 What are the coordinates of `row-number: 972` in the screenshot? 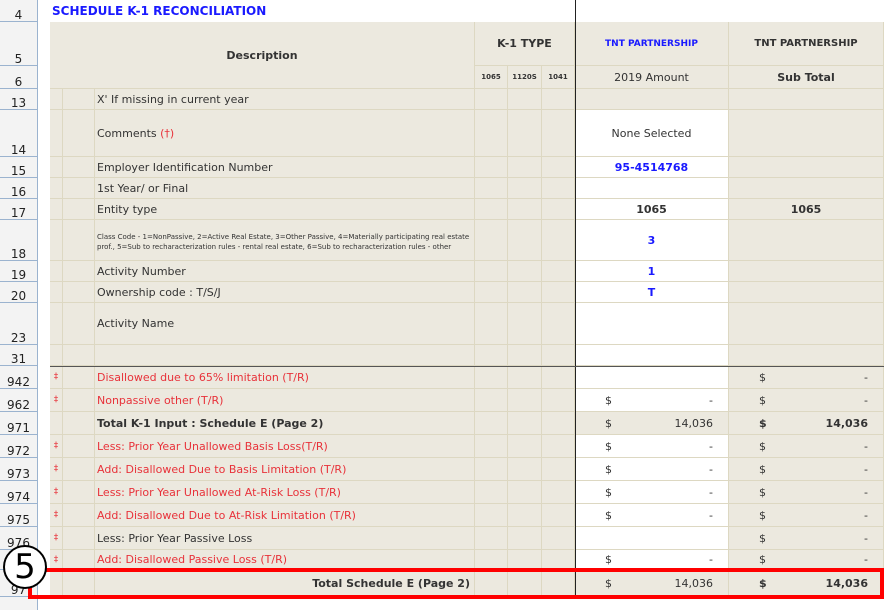 It's located at (18, 446).